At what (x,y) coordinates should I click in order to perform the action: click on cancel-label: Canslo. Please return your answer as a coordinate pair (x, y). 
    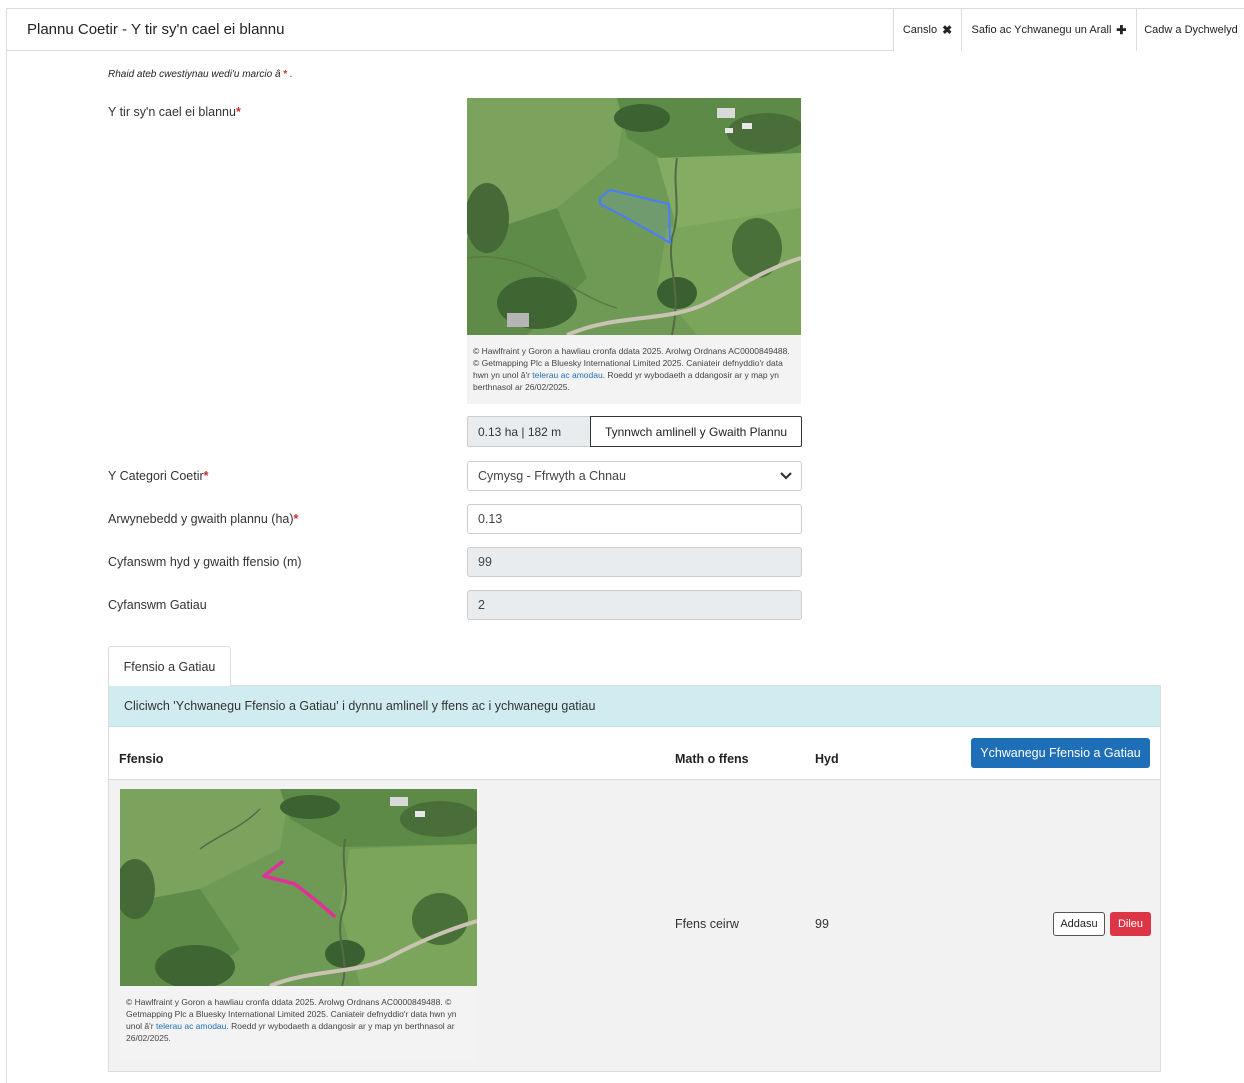
    Looking at the image, I should click on (920, 30).